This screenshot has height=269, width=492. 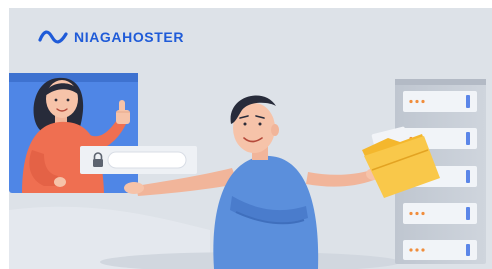 I want to click on niagahoster-logo-icon, so click(x=53, y=37).